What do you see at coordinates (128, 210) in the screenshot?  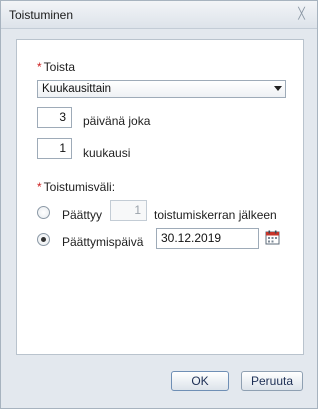 I see `occurrences-input: 1` at bounding box center [128, 210].